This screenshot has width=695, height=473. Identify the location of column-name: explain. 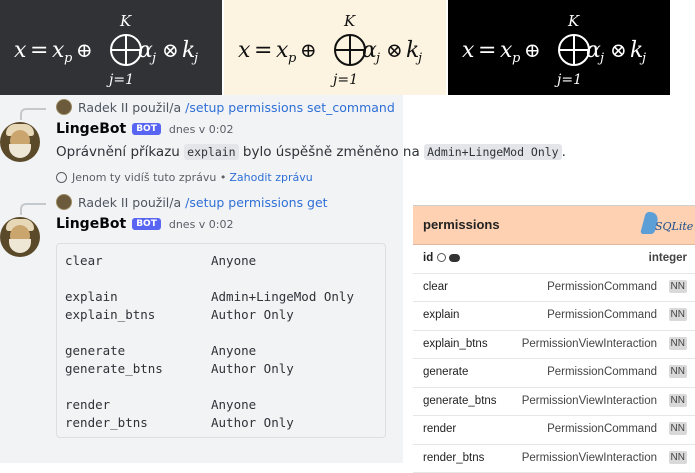
(441, 315).